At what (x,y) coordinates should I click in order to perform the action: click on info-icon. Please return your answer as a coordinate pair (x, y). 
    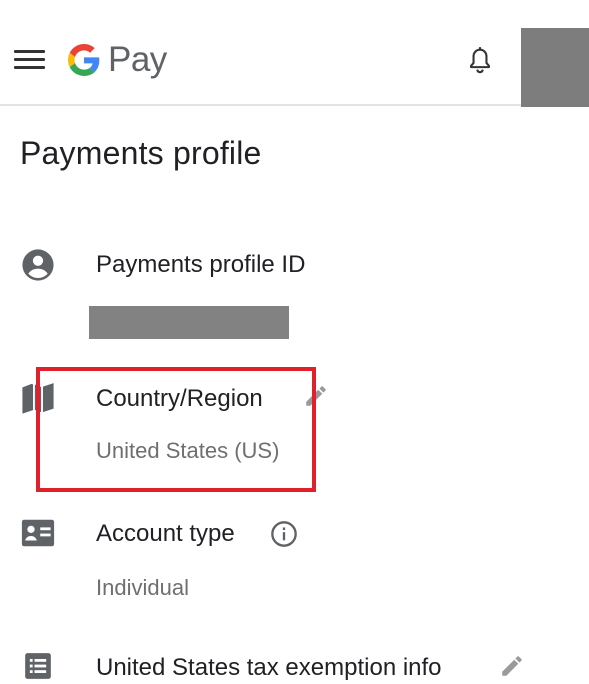
    Looking at the image, I should click on (284, 534).